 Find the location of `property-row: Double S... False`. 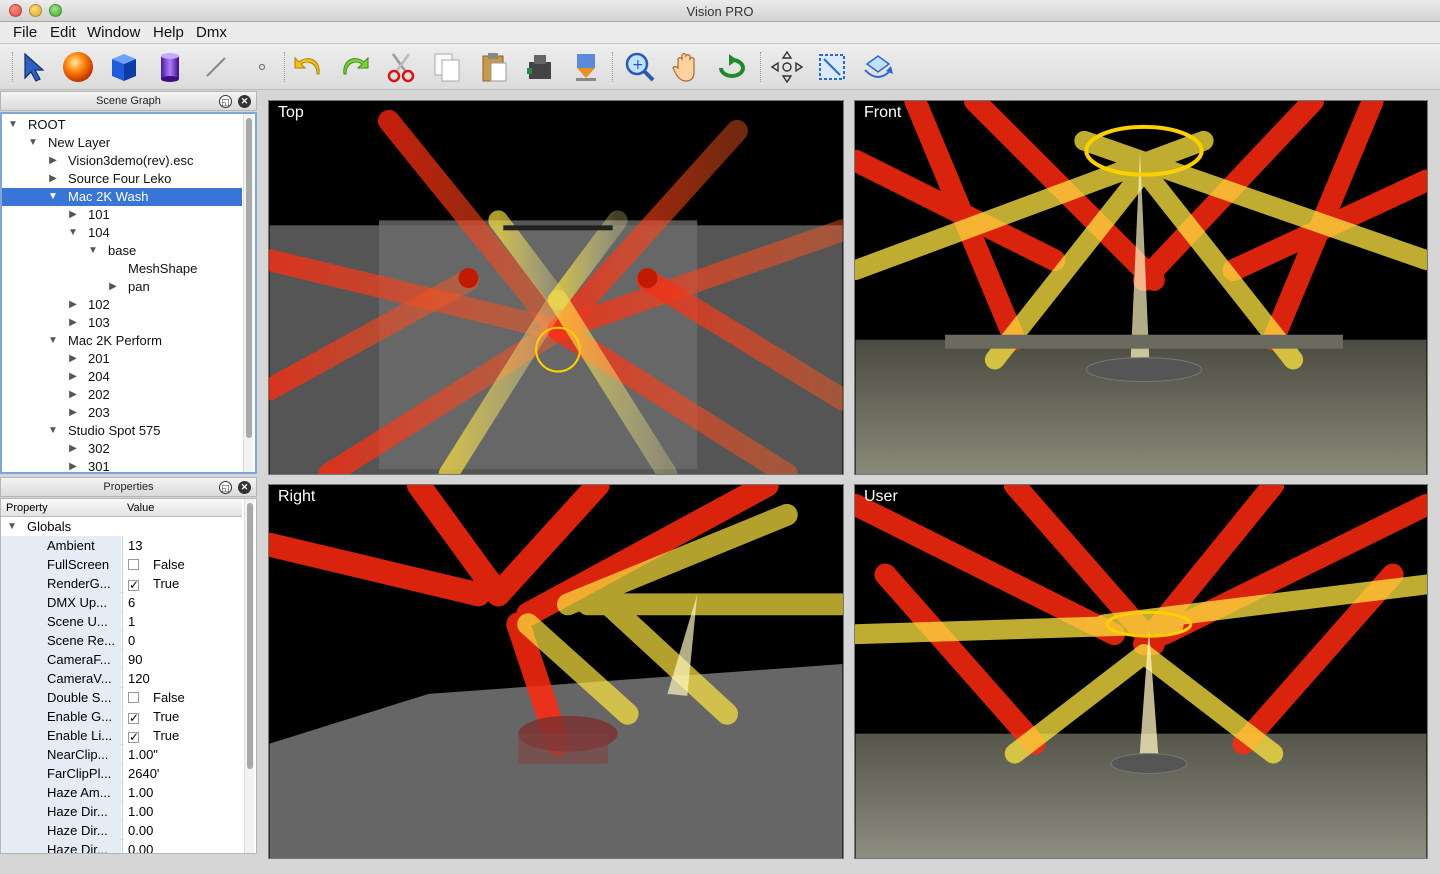

property-row: Double S... False is located at coordinates (121, 697).